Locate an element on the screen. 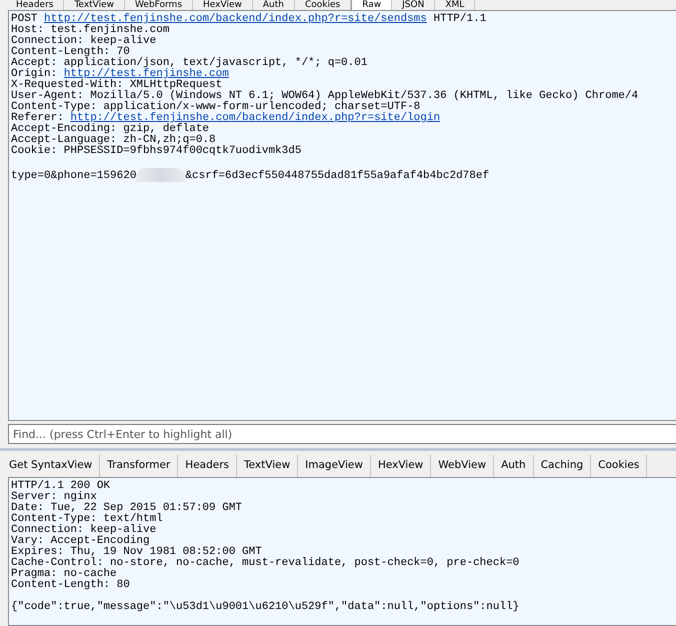 The image size is (676, 626). code-line: Vary: Accept-Encoding is located at coordinates (80, 541).